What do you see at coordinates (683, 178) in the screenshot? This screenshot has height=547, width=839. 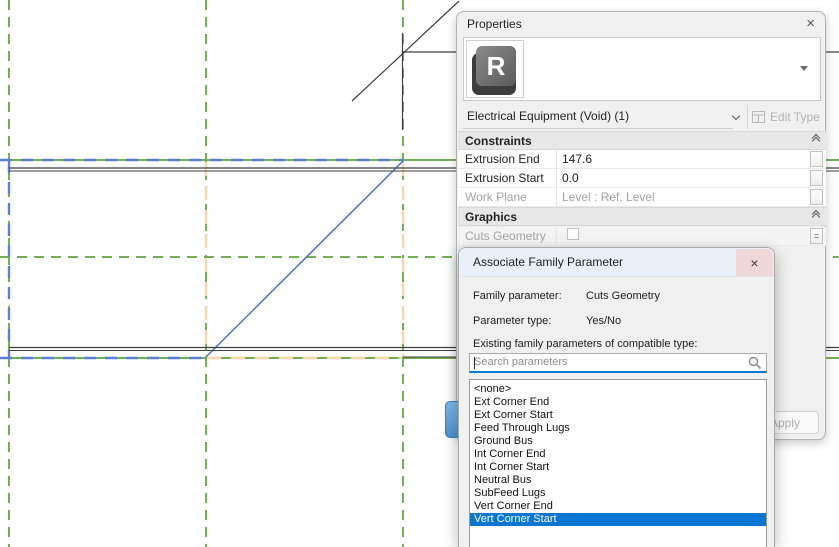 I see `property-value-field: 0.0` at bounding box center [683, 178].